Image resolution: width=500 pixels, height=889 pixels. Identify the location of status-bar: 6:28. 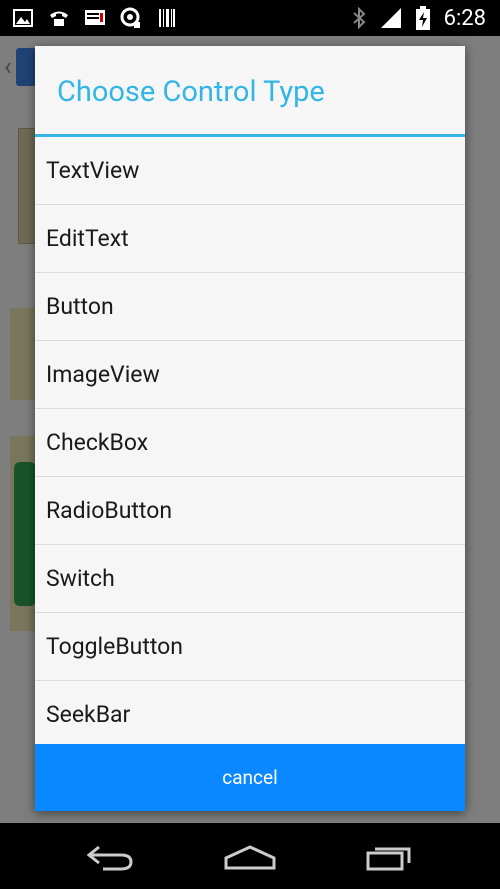
(250, 18).